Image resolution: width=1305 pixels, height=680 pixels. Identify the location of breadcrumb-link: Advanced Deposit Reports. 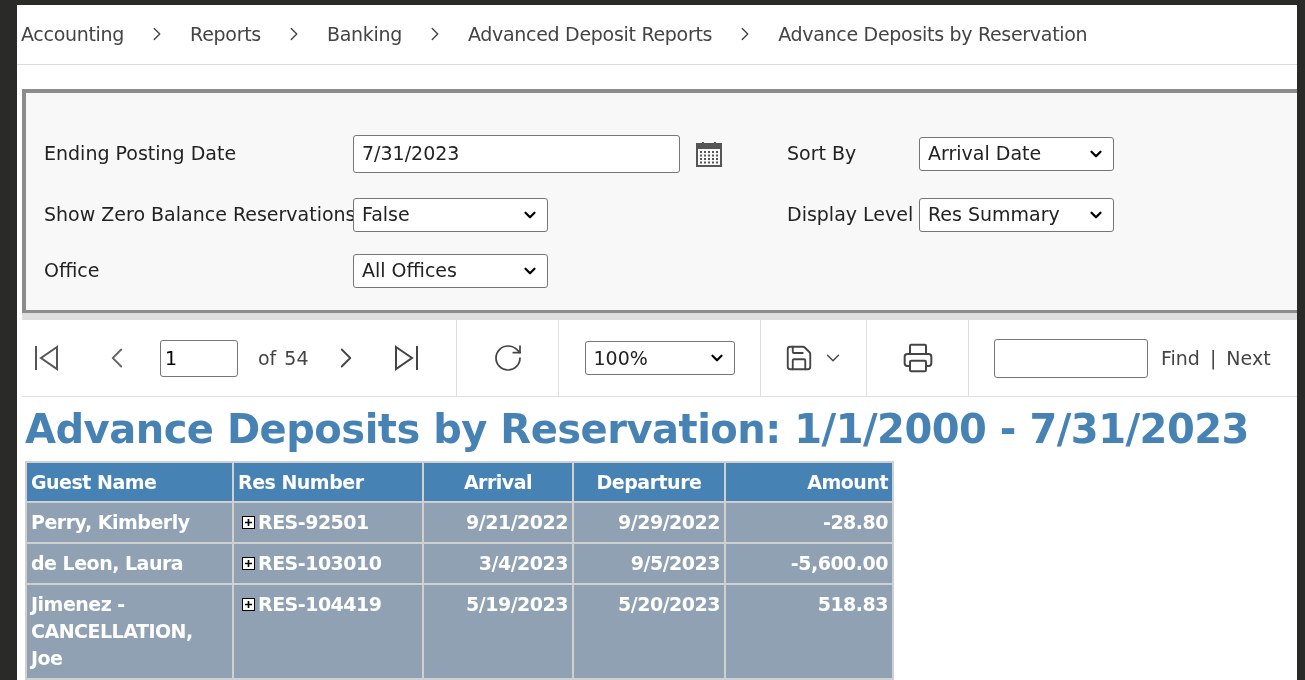
(590, 34).